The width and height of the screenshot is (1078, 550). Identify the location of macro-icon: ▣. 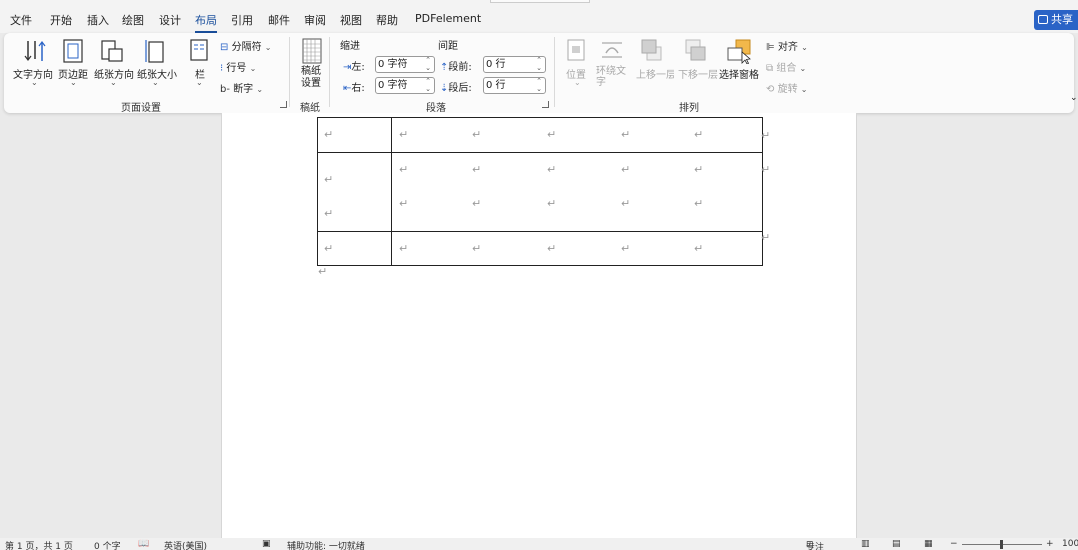
(266, 544).